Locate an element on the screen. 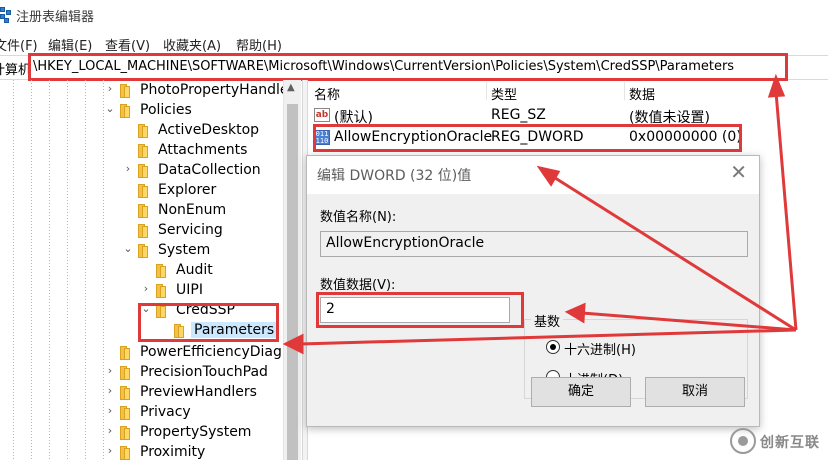  tree-scrollbar: ▲ is located at coordinates (292, 270).